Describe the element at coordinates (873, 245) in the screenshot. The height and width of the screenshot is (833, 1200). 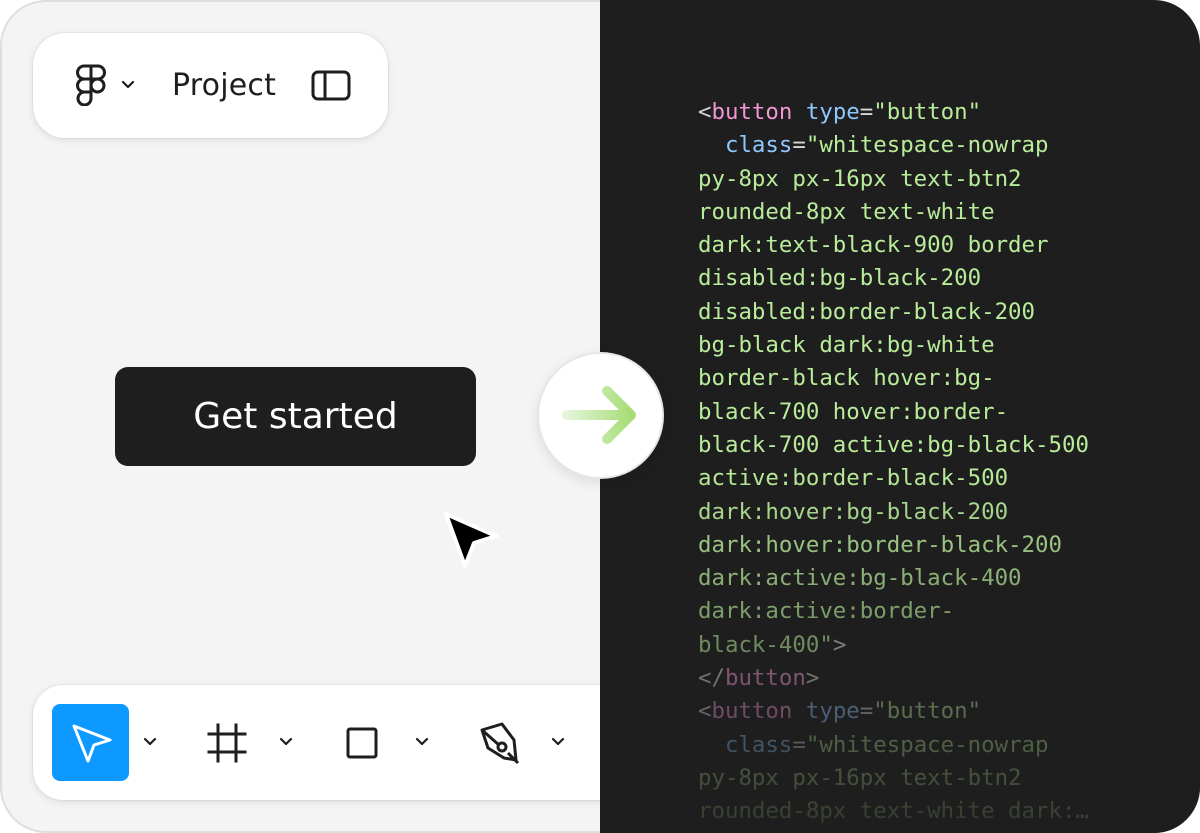
I see `code-token: dark:text-black-900 border` at that location.